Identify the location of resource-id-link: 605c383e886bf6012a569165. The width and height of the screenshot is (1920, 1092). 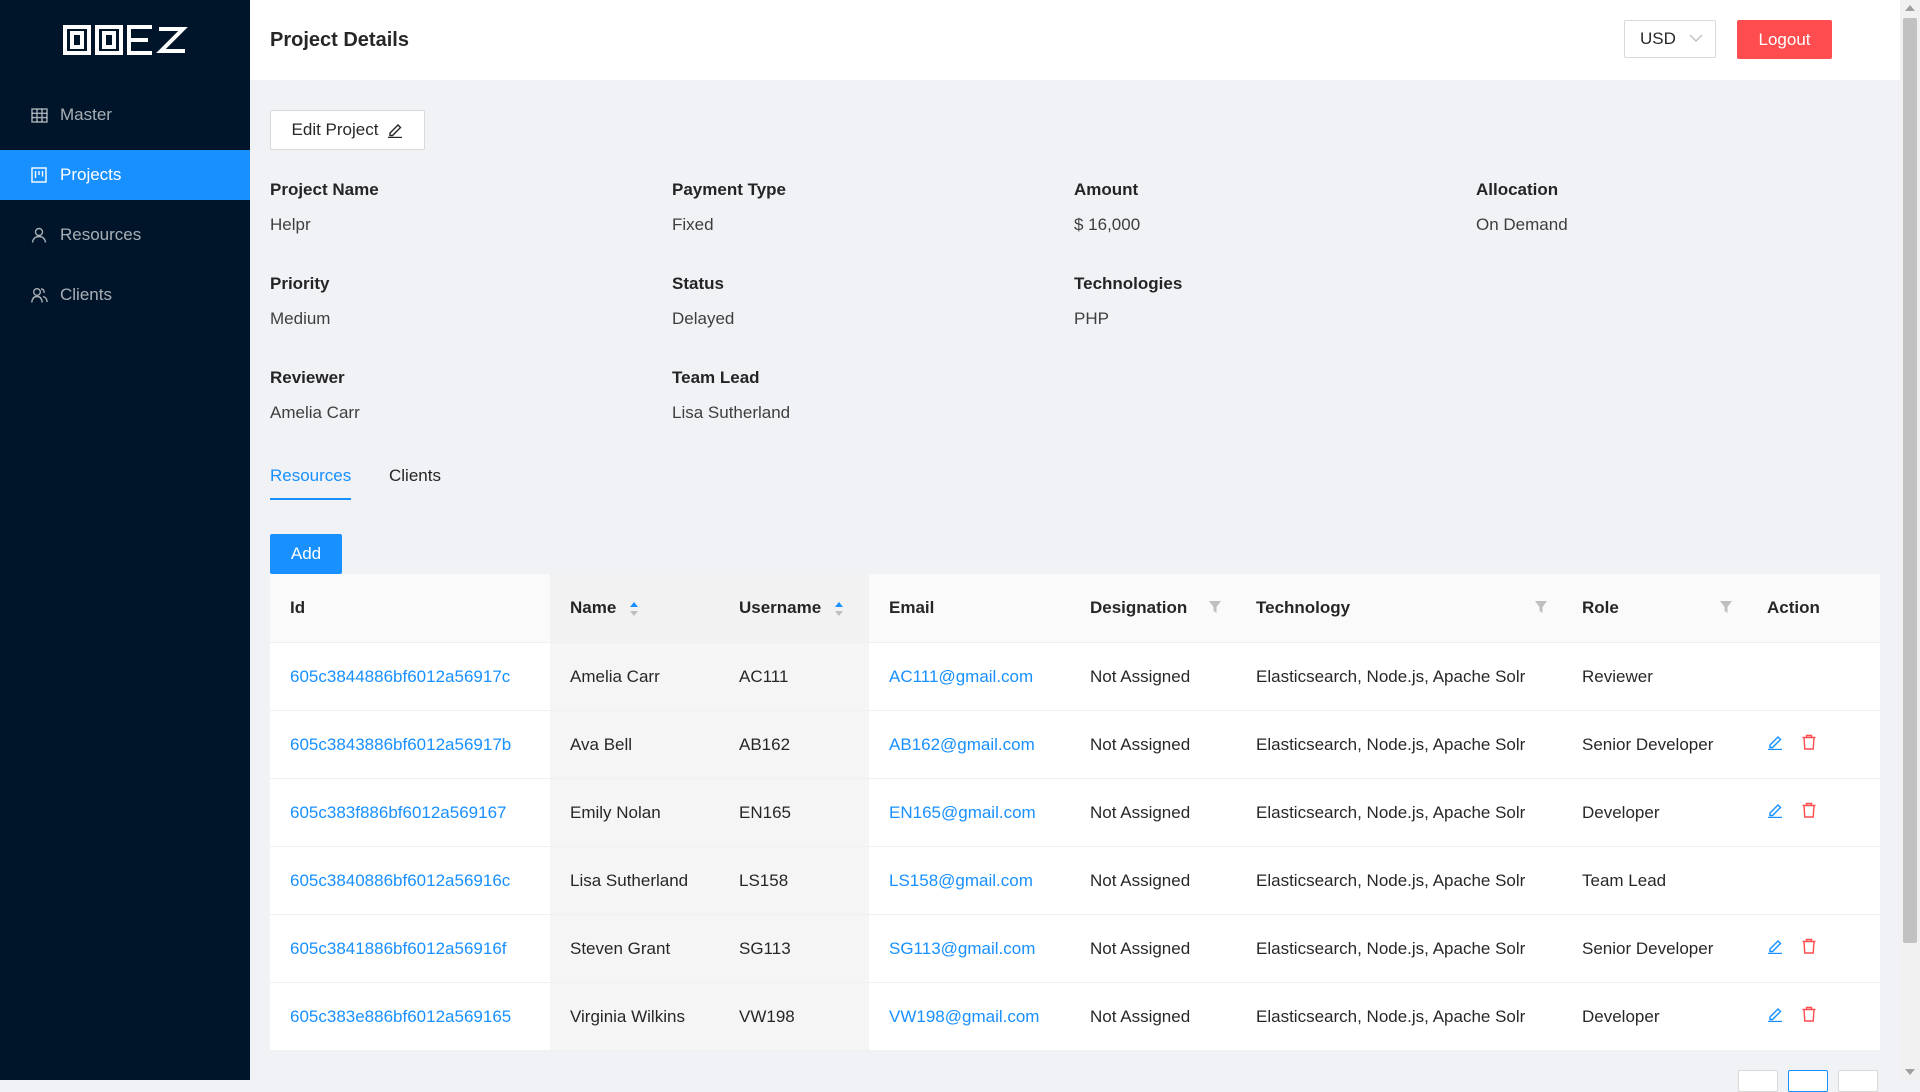
(400, 1016).